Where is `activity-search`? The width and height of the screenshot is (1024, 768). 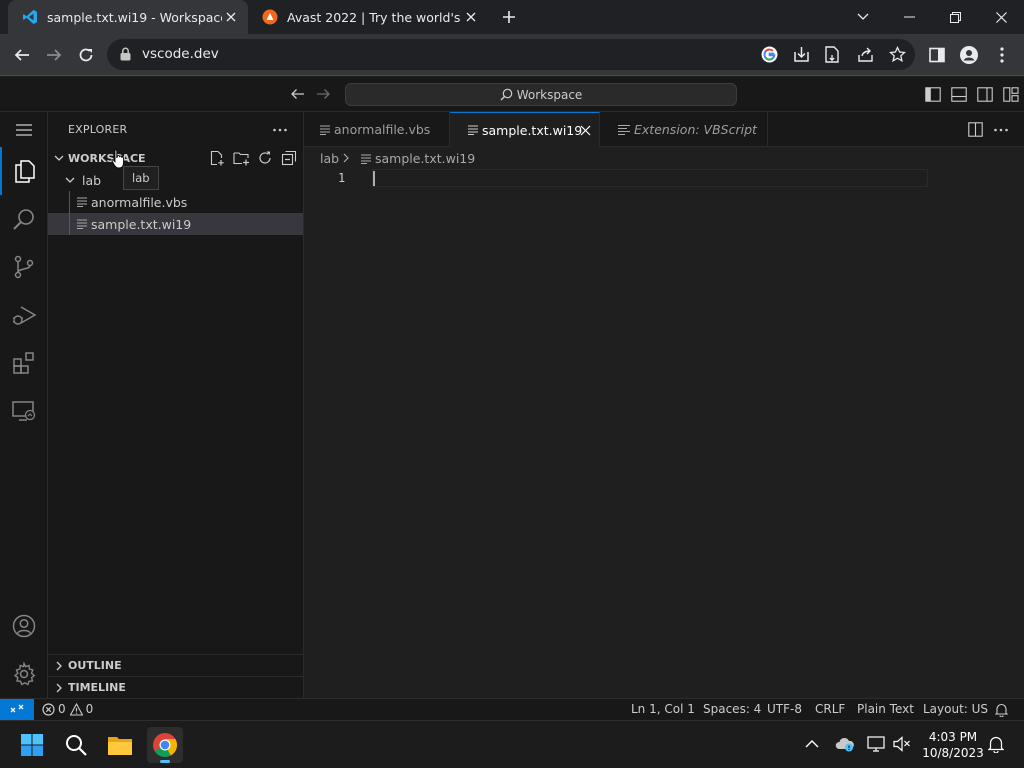 activity-search is located at coordinates (24, 219).